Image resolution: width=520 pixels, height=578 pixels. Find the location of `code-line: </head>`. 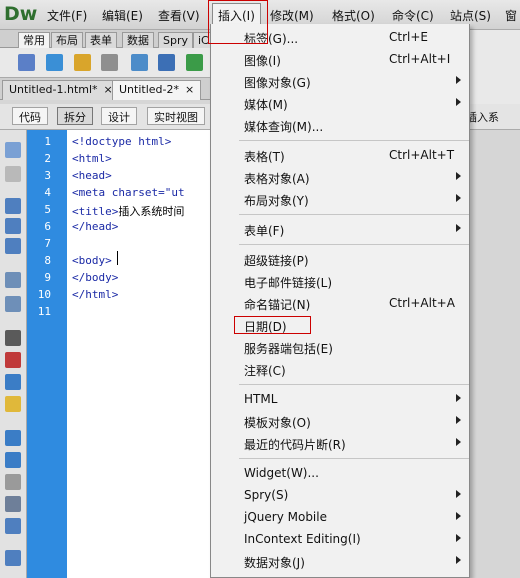

code-line: </head> is located at coordinates (95, 226).